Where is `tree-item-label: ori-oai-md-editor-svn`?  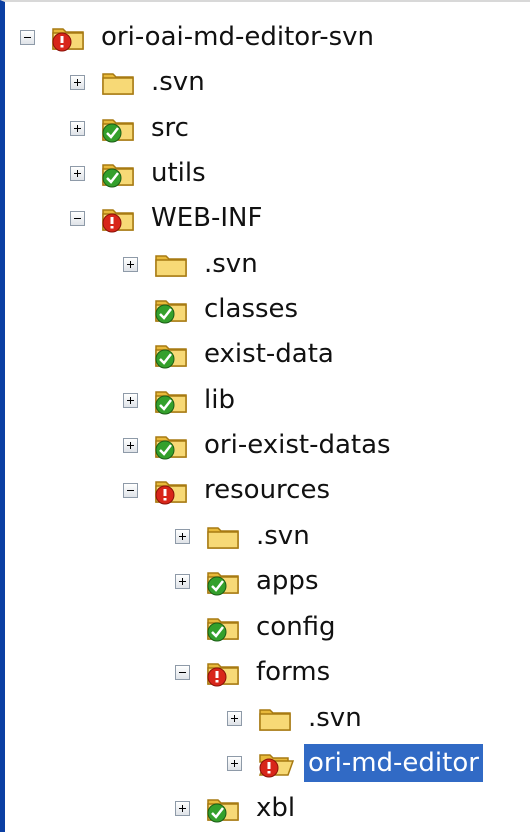
tree-item-label: ori-oai-md-editor-svn is located at coordinates (237, 37).